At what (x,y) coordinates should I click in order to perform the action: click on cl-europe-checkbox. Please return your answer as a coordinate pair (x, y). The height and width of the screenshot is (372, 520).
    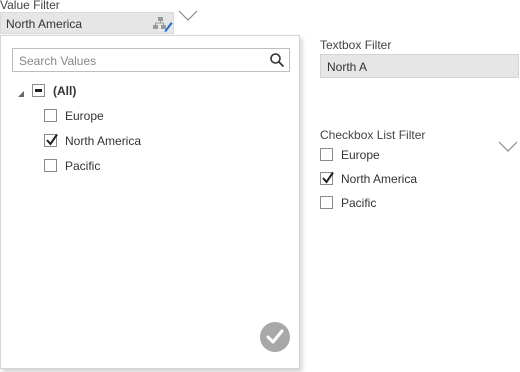
    Looking at the image, I should click on (326, 154).